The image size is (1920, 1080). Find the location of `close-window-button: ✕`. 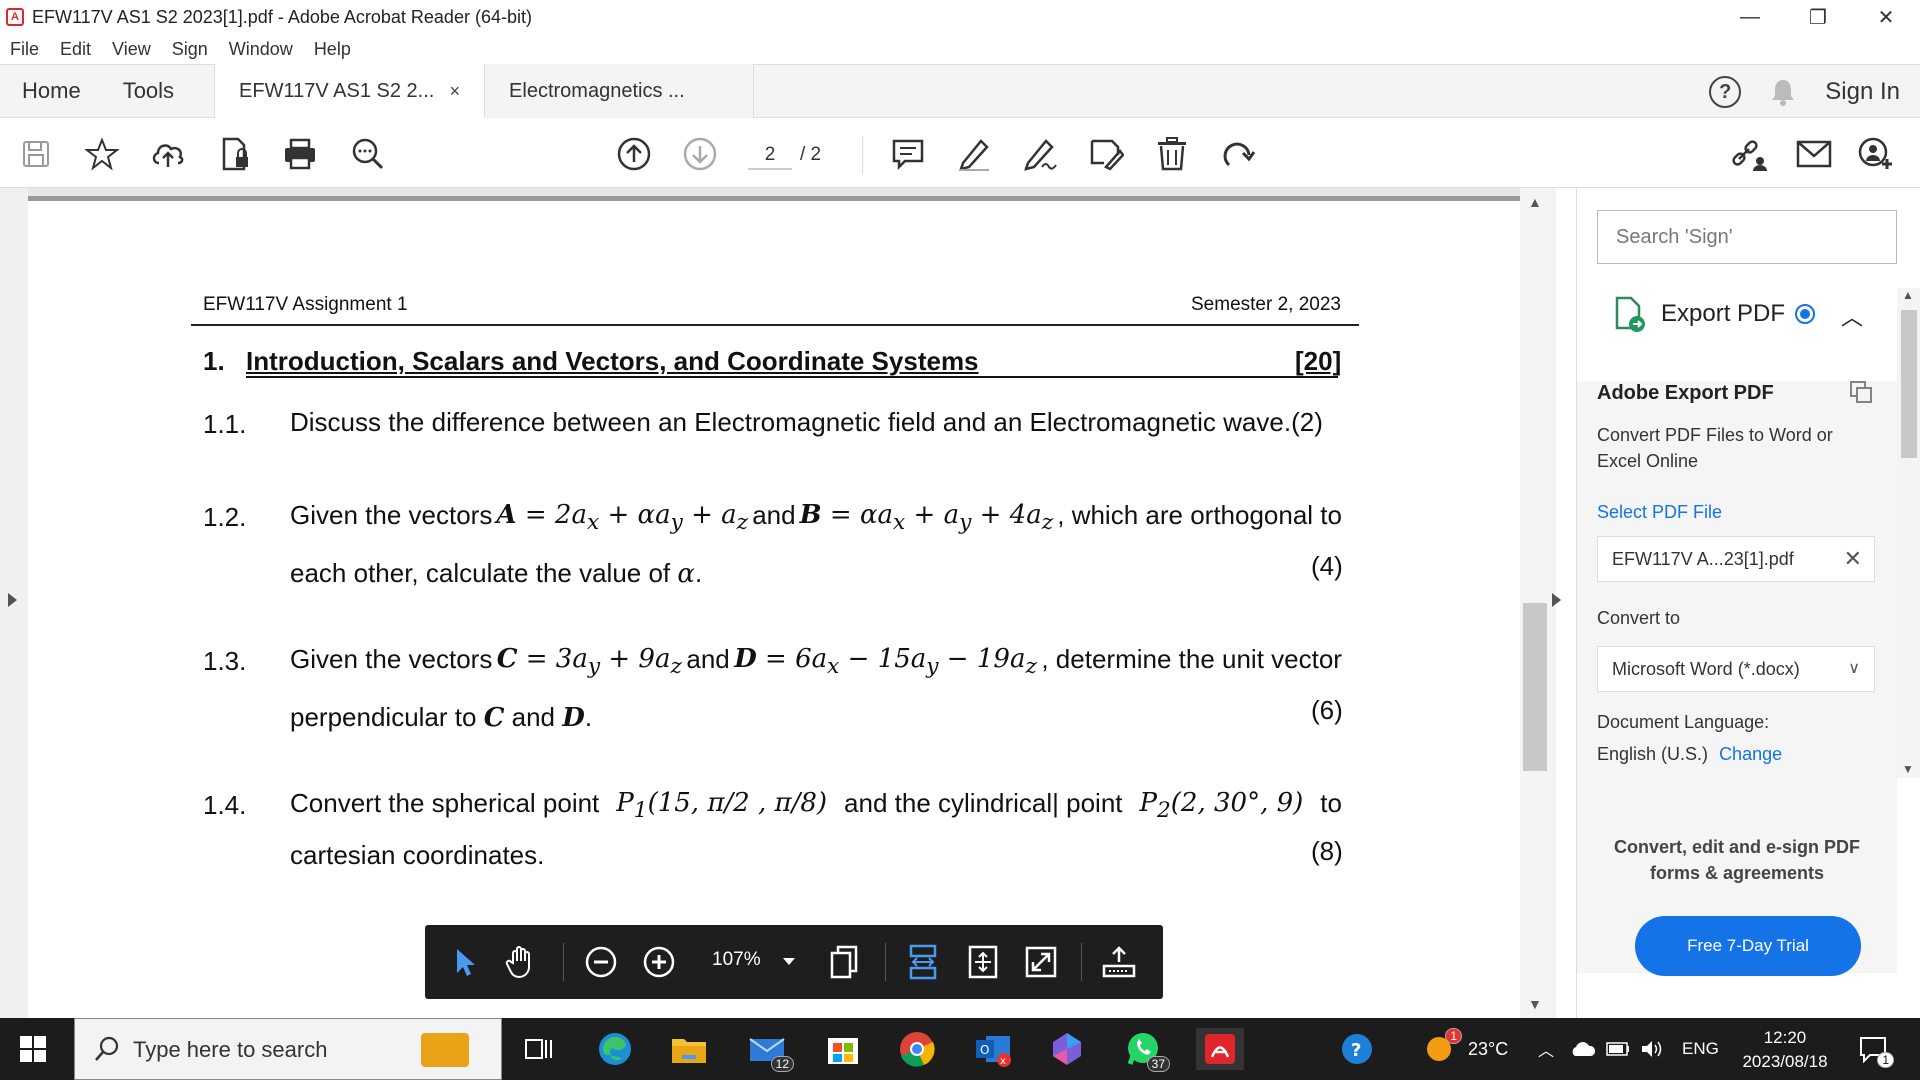

close-window-button: ✕ is located at coordinates (1886, 17).